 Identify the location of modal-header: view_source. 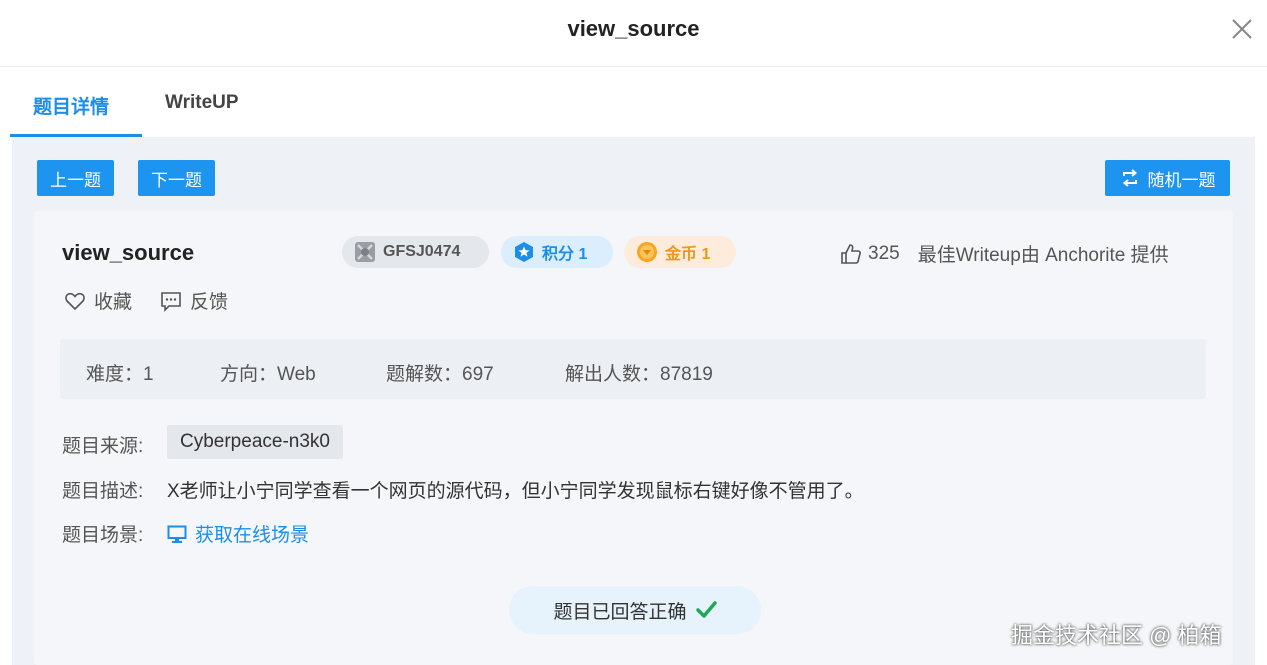
(633, 33).